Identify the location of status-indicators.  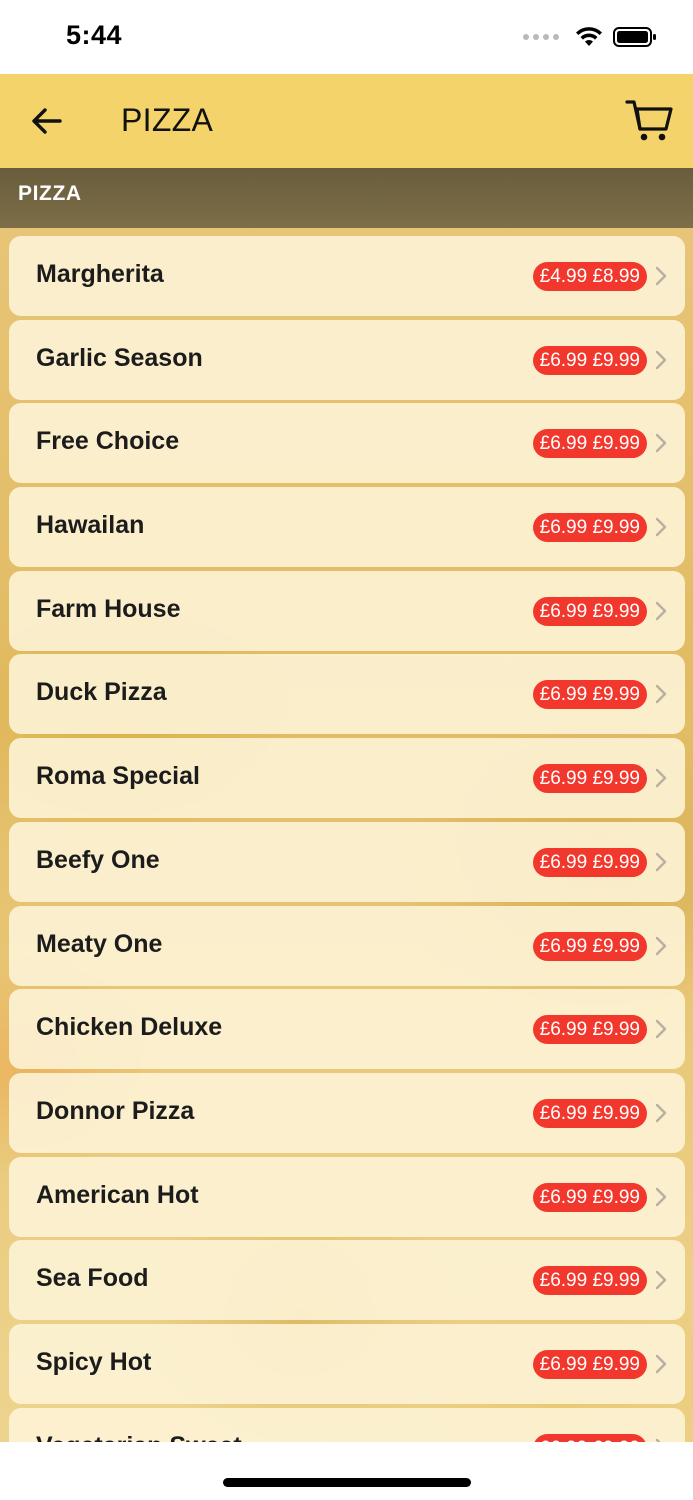
(590, 37).